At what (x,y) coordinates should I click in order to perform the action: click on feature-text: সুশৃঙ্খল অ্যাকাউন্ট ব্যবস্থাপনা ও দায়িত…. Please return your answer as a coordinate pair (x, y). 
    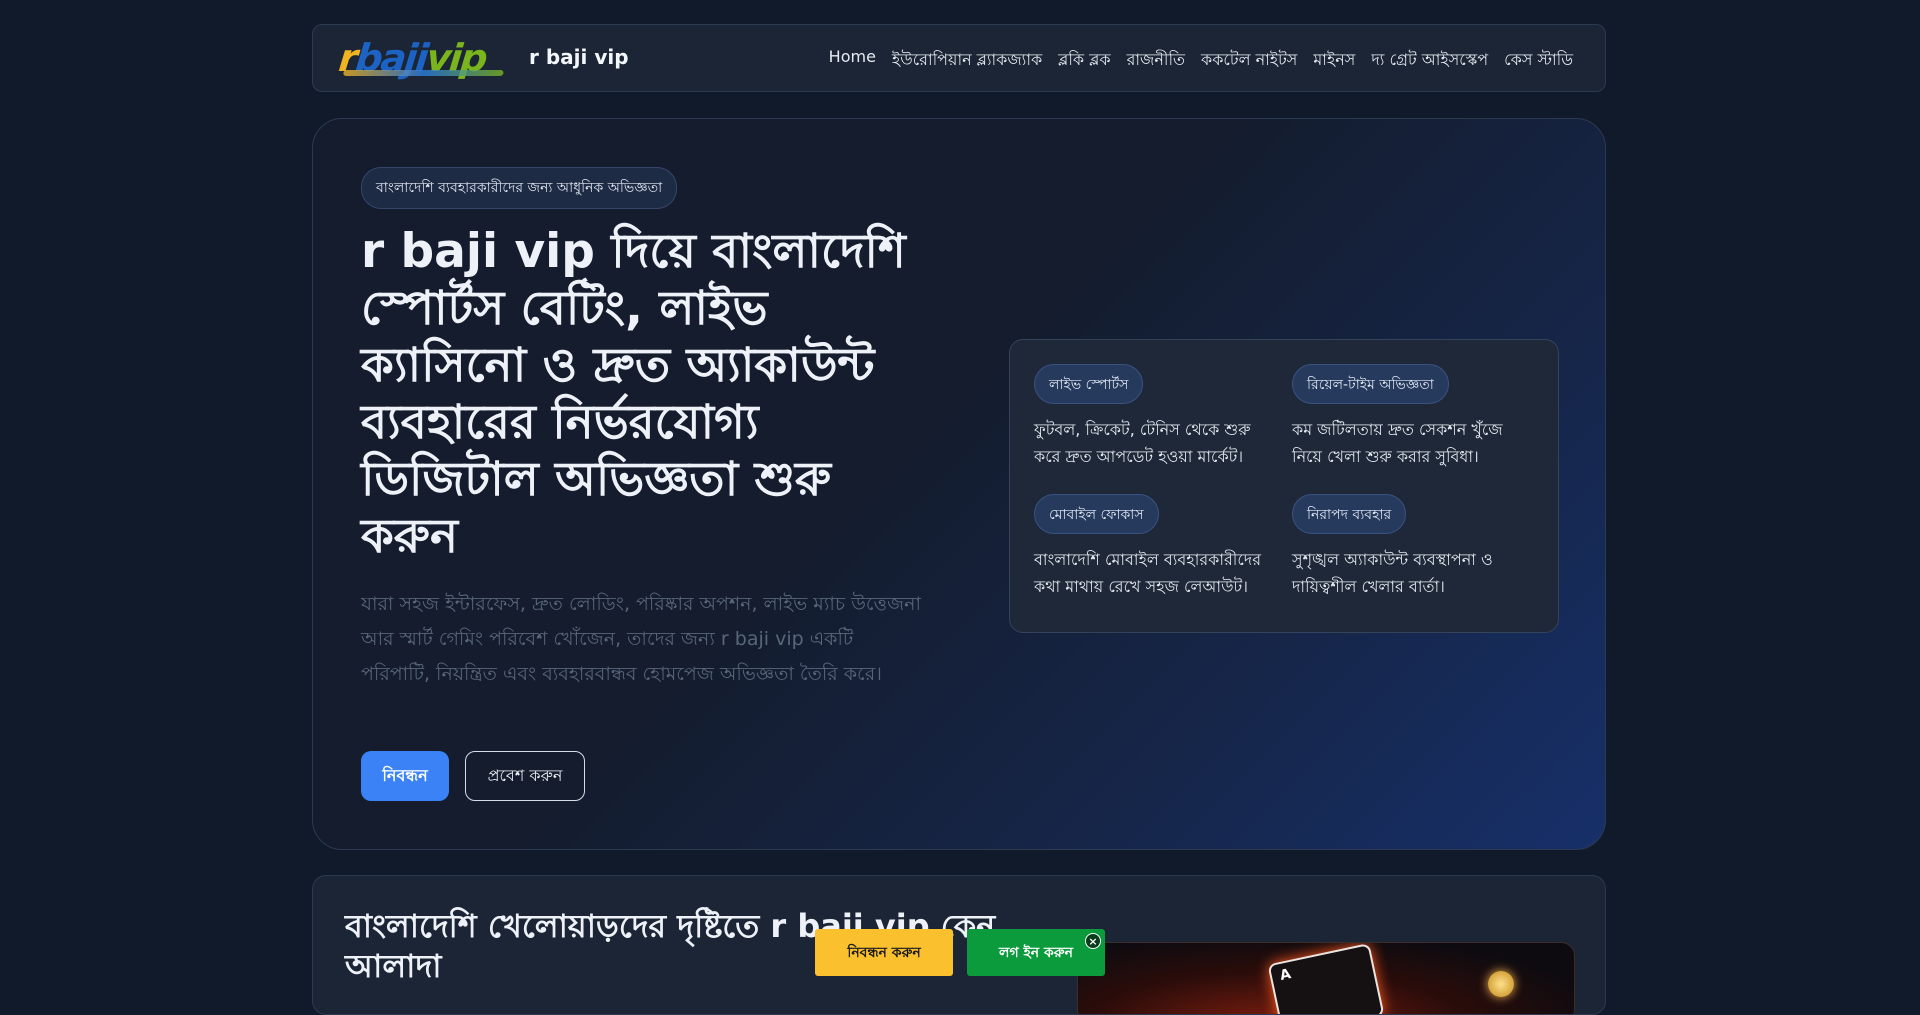
    Looking at the image, I should click on (1392, 573).